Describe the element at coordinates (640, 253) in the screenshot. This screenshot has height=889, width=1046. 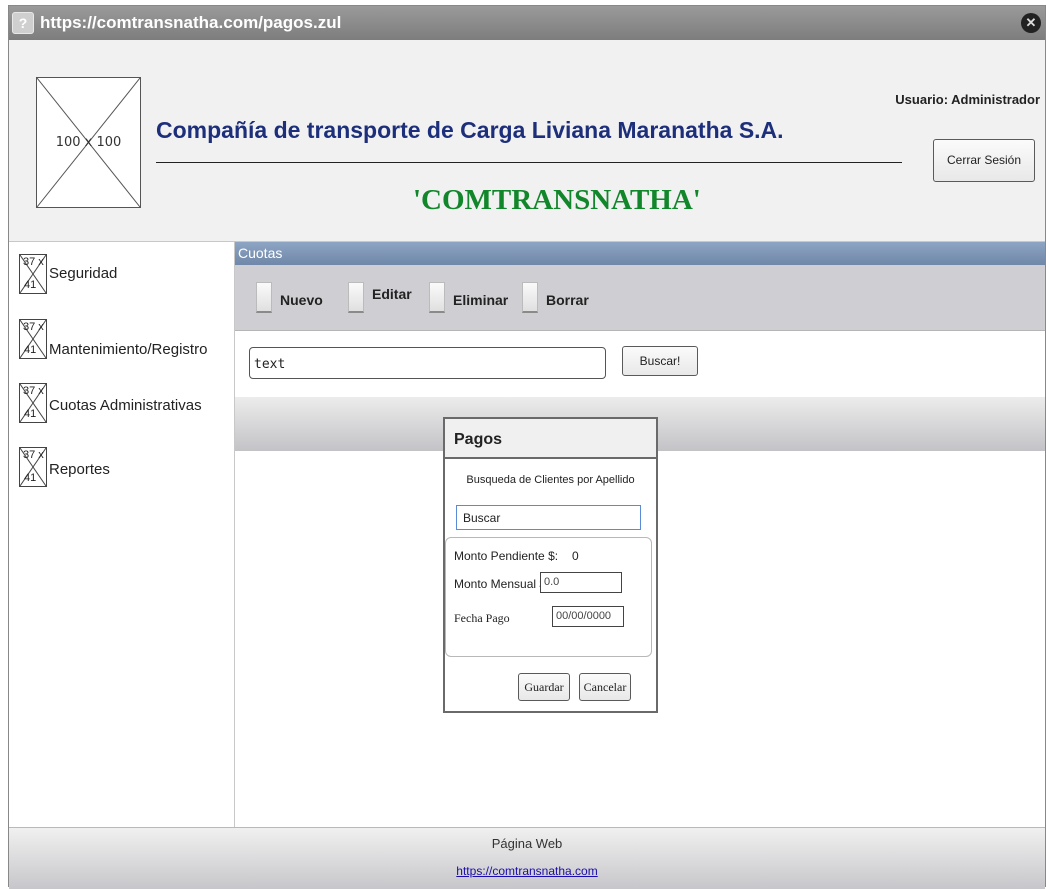
I see `section-title: Cuotas` at that location.